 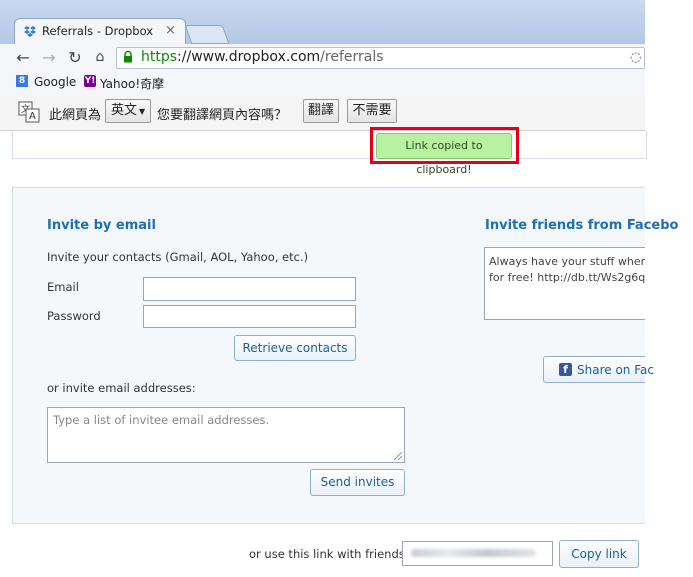 I want to click on share-facebook-button: f Share on Fac, so click(x=598, y=369).